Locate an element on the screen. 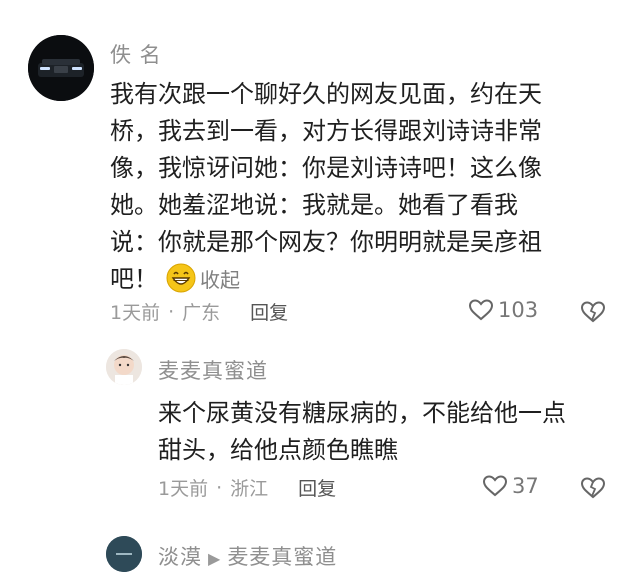 The width and height of the screenshot is (640, 574). comment-line: 她。她羞涩地说：我就是。她看了看我 is located at coordinates (314, 205).